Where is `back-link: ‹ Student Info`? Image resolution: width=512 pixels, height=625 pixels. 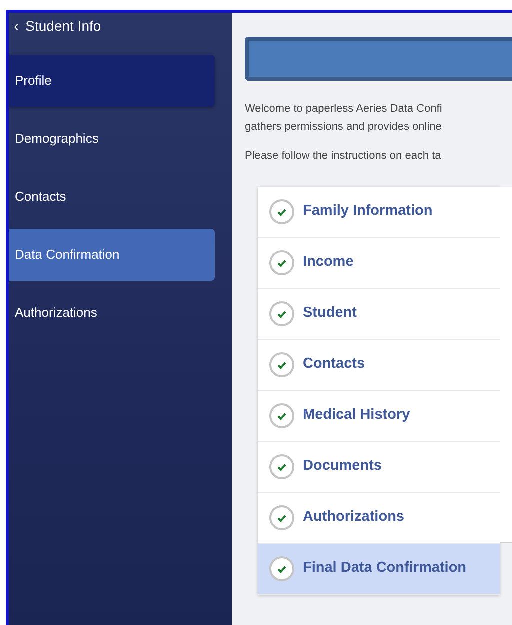 back-link: ‹ Student Info is located at coordinates (120, 34).